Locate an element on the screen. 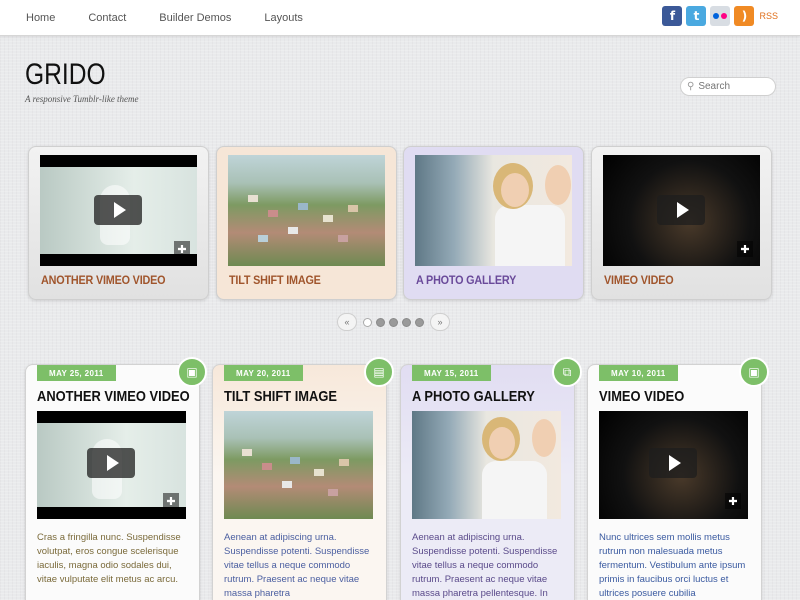 The width and height of the screenshot is (800, 600). nav-home-link: Home is located at coordinates (40, 18).